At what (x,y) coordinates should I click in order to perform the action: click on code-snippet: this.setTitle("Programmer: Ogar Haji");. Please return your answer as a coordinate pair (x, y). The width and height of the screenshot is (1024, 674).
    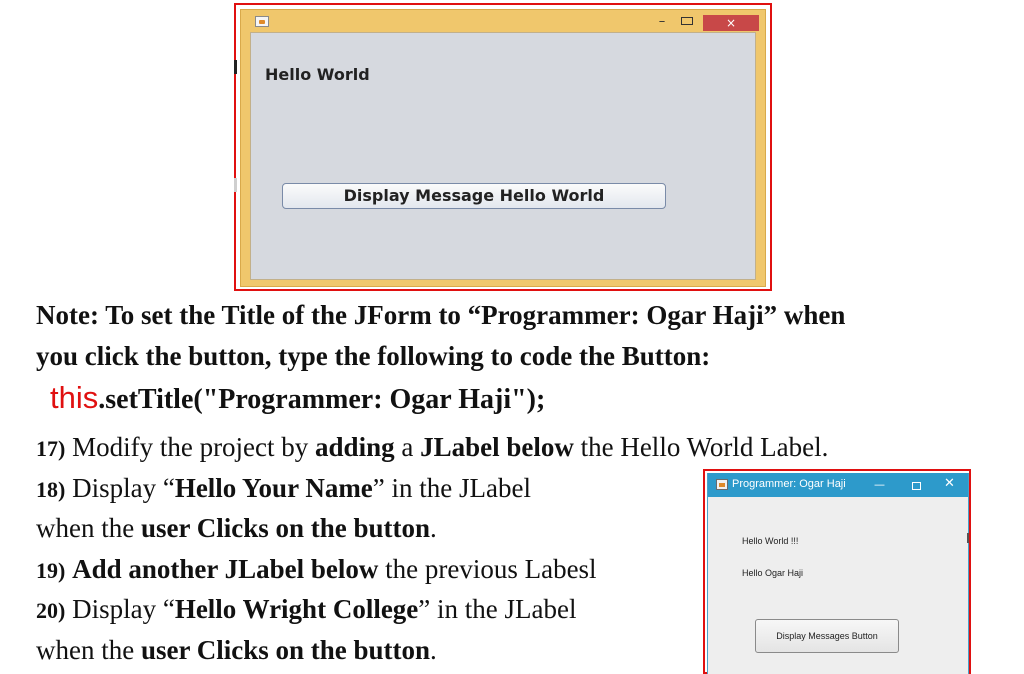
    Looking at the image, I should click on (297, 398).